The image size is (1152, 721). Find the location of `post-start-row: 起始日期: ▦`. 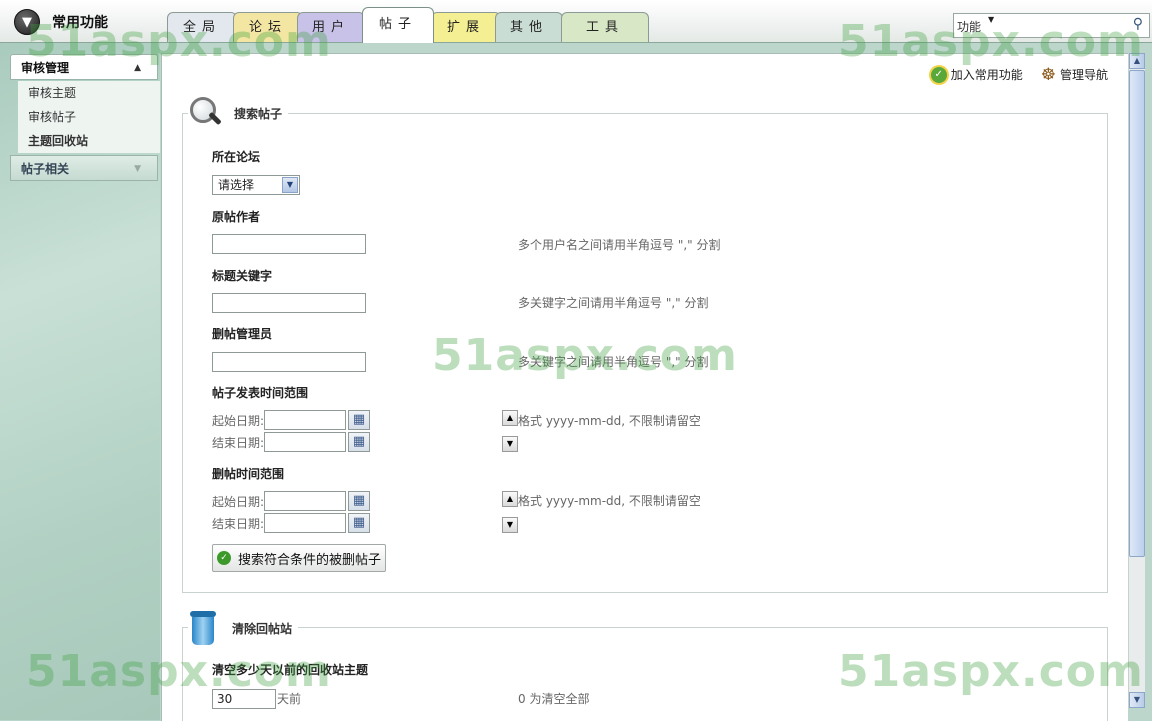

post-start-row: 起始日期: ▦ is located at coordinates (291, 420).